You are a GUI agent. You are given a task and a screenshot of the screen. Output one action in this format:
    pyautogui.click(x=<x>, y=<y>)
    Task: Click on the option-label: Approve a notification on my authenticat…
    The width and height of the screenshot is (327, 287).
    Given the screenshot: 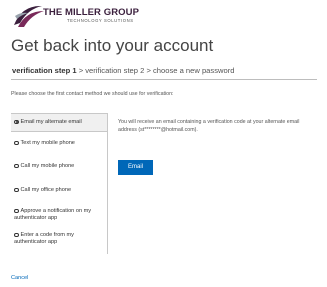 What is the action you would take?
    pyautogui.click(x=53, y=215)
    